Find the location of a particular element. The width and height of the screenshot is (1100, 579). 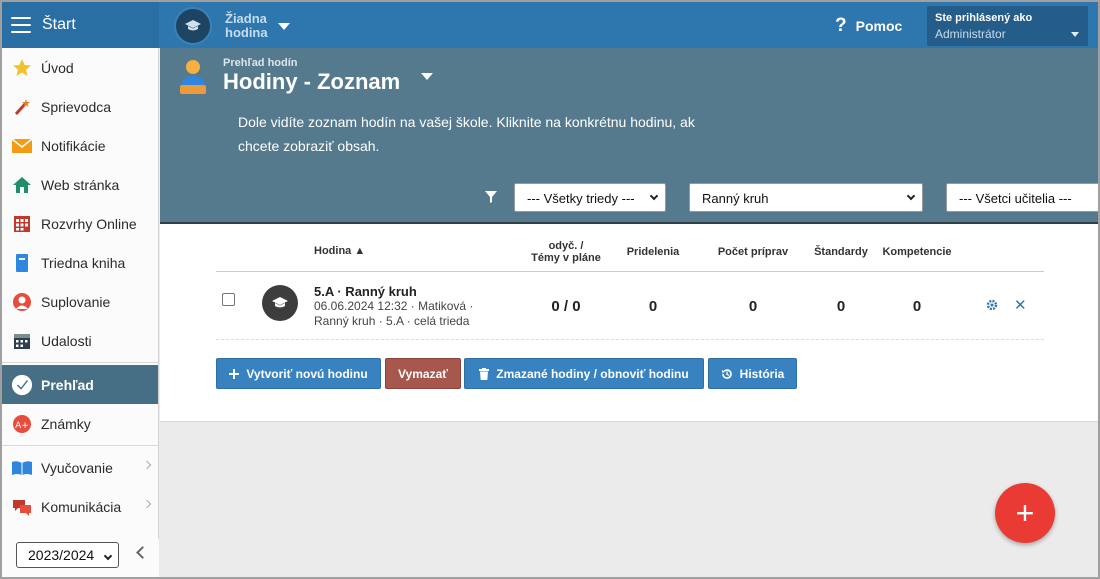

user-label: Ste prihlásený ako is located at coordinates (984, 18).